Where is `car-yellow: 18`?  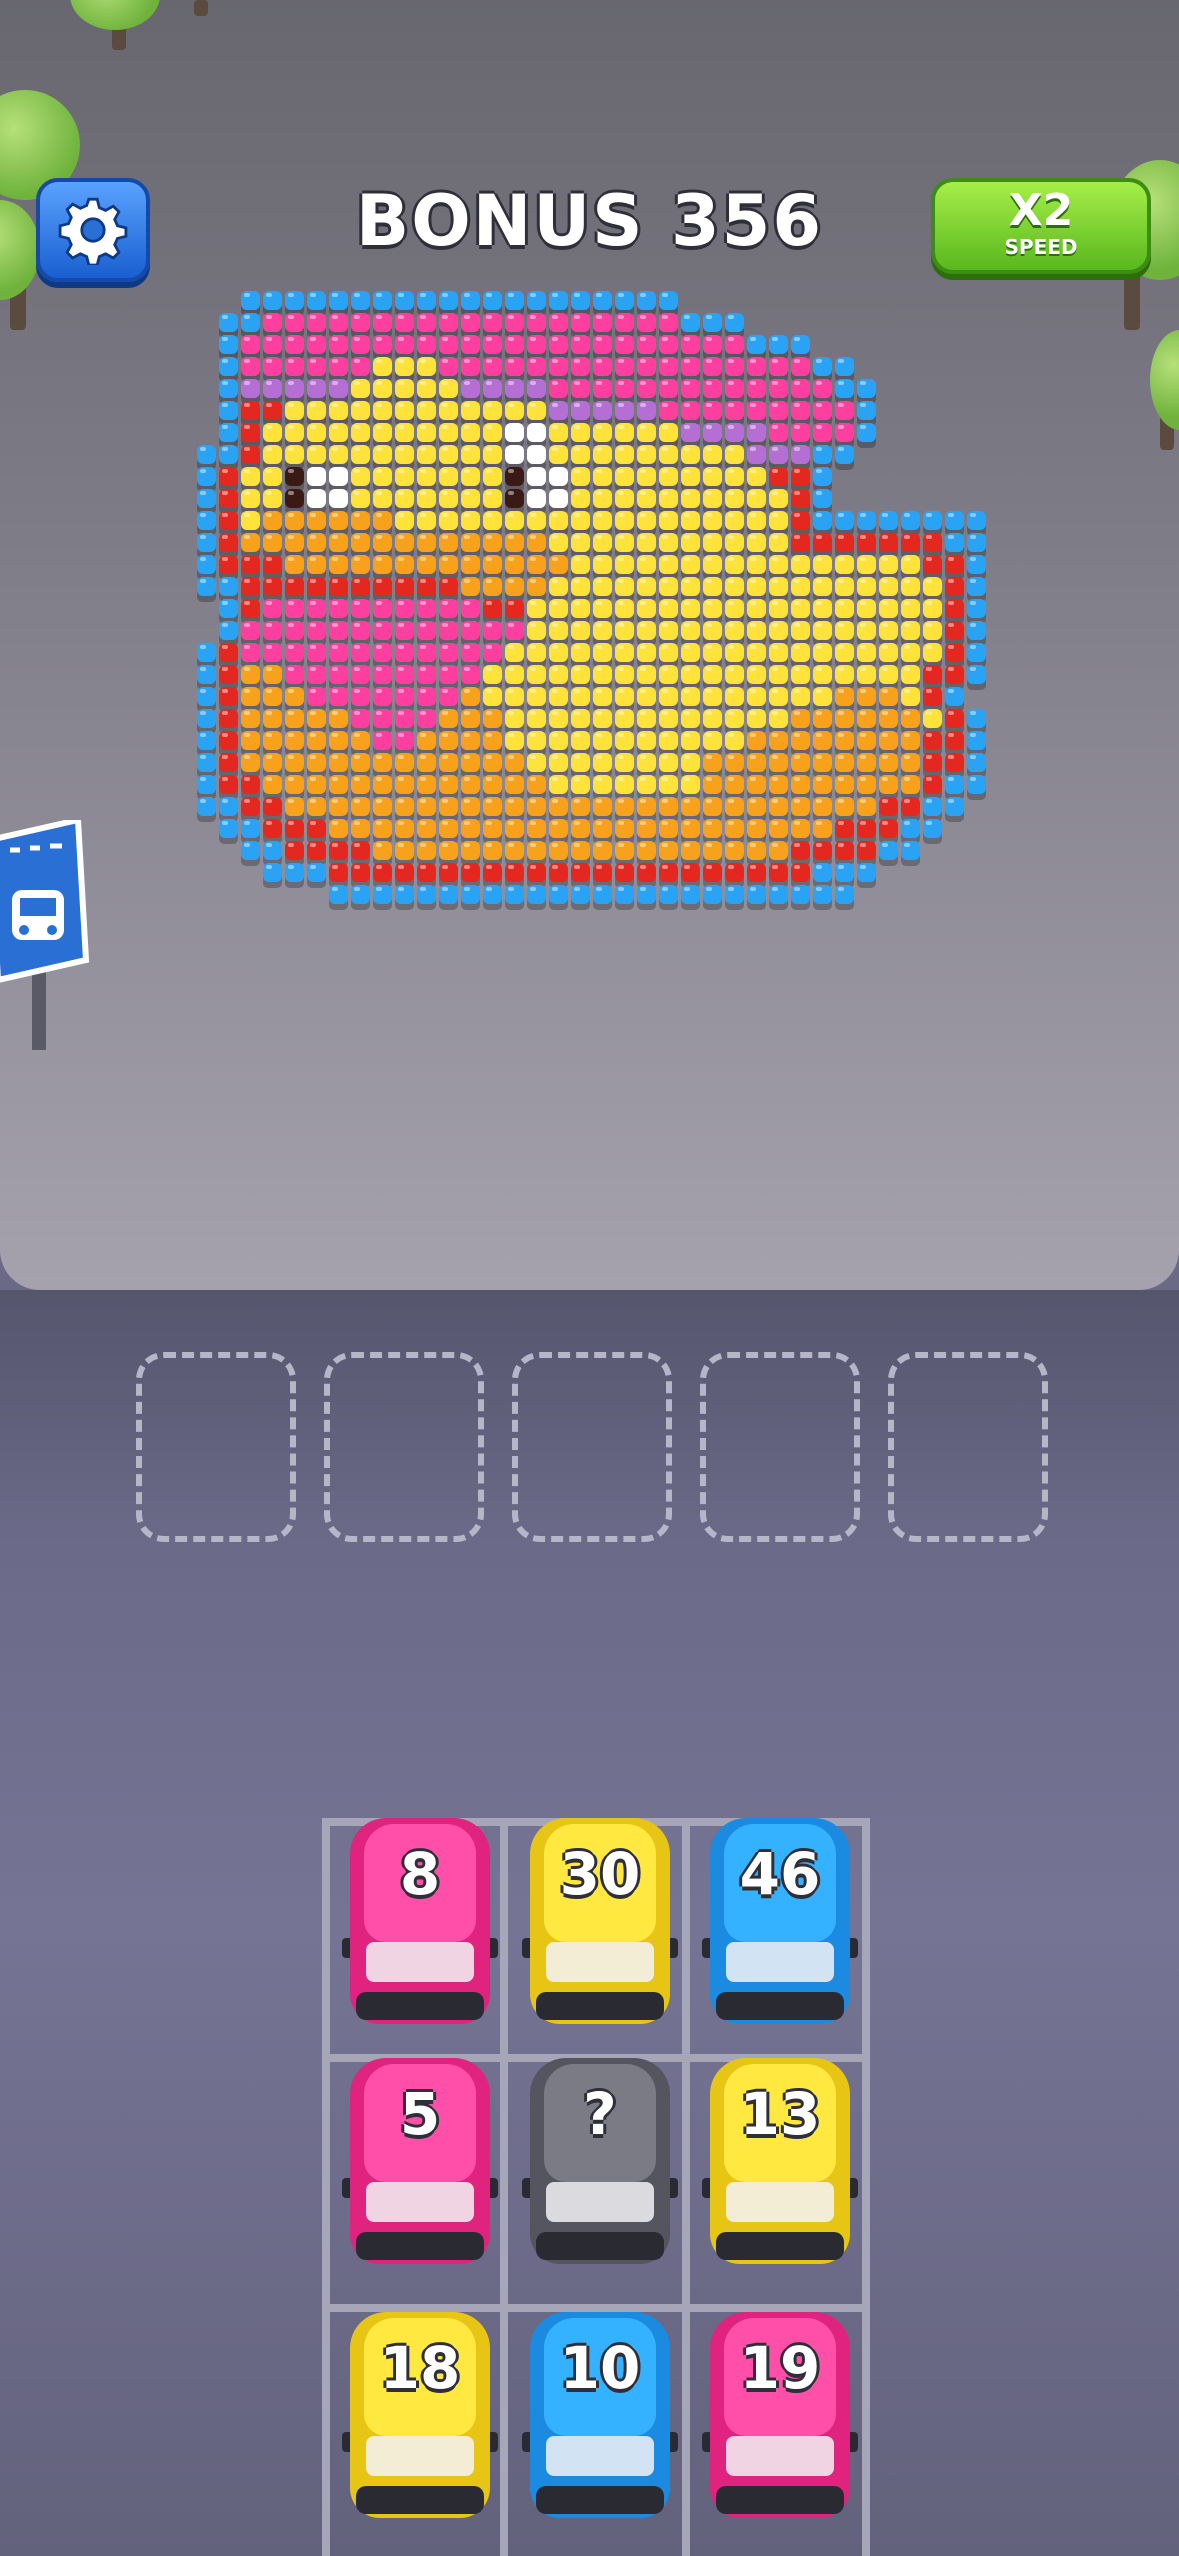 car-yellow: 18 is located at coordinates (420, 2415).